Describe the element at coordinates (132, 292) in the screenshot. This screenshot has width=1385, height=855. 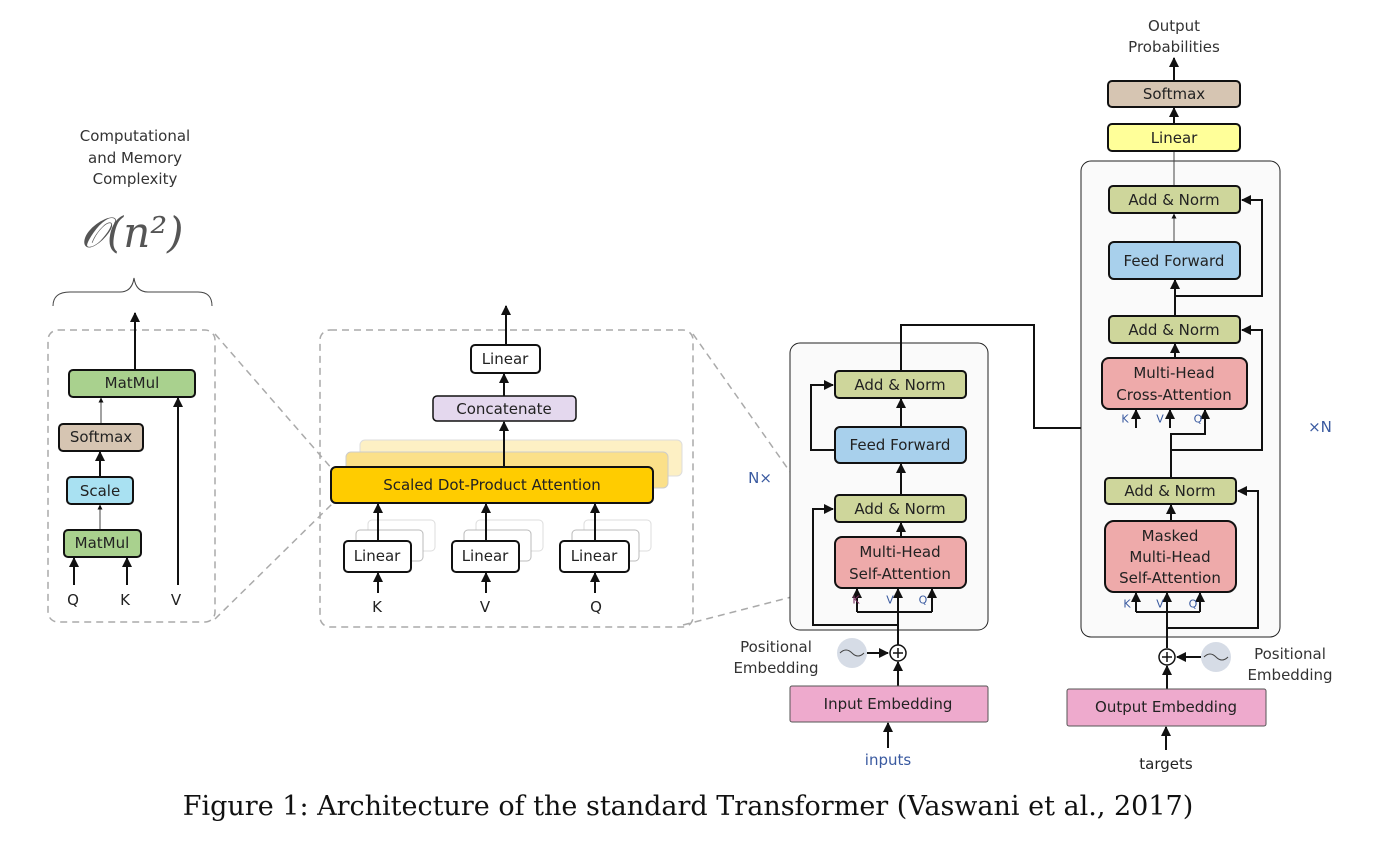
I see `curly-brace` at that location.